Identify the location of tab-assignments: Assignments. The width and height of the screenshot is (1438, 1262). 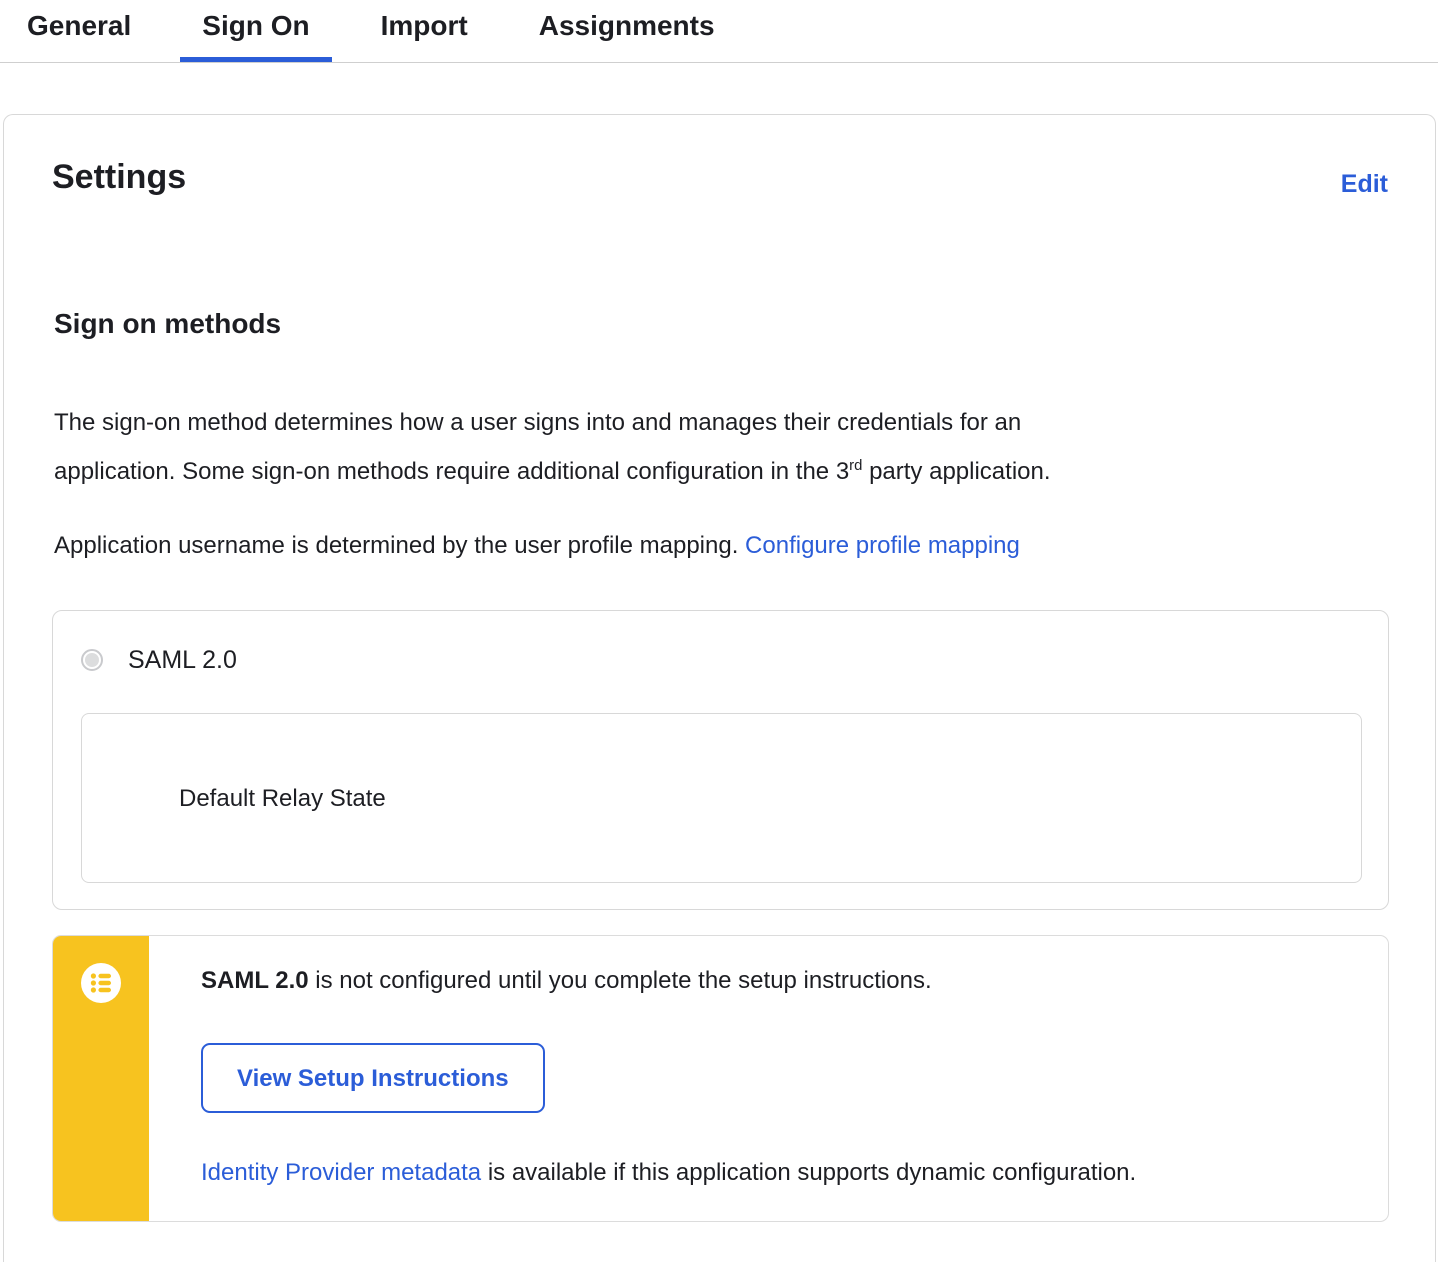
(627, 35).